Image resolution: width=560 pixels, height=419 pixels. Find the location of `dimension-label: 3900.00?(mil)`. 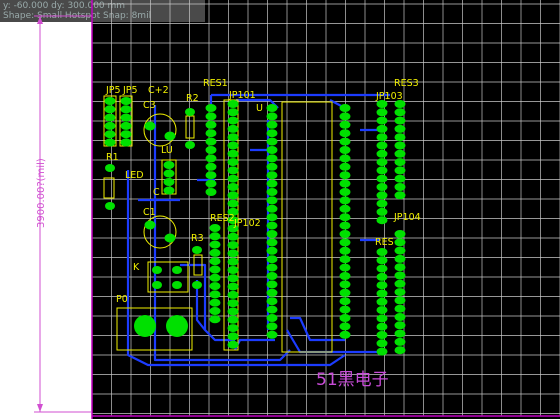

dimension-label: 3900.00?(mil) is located at coordinates (41, 193).